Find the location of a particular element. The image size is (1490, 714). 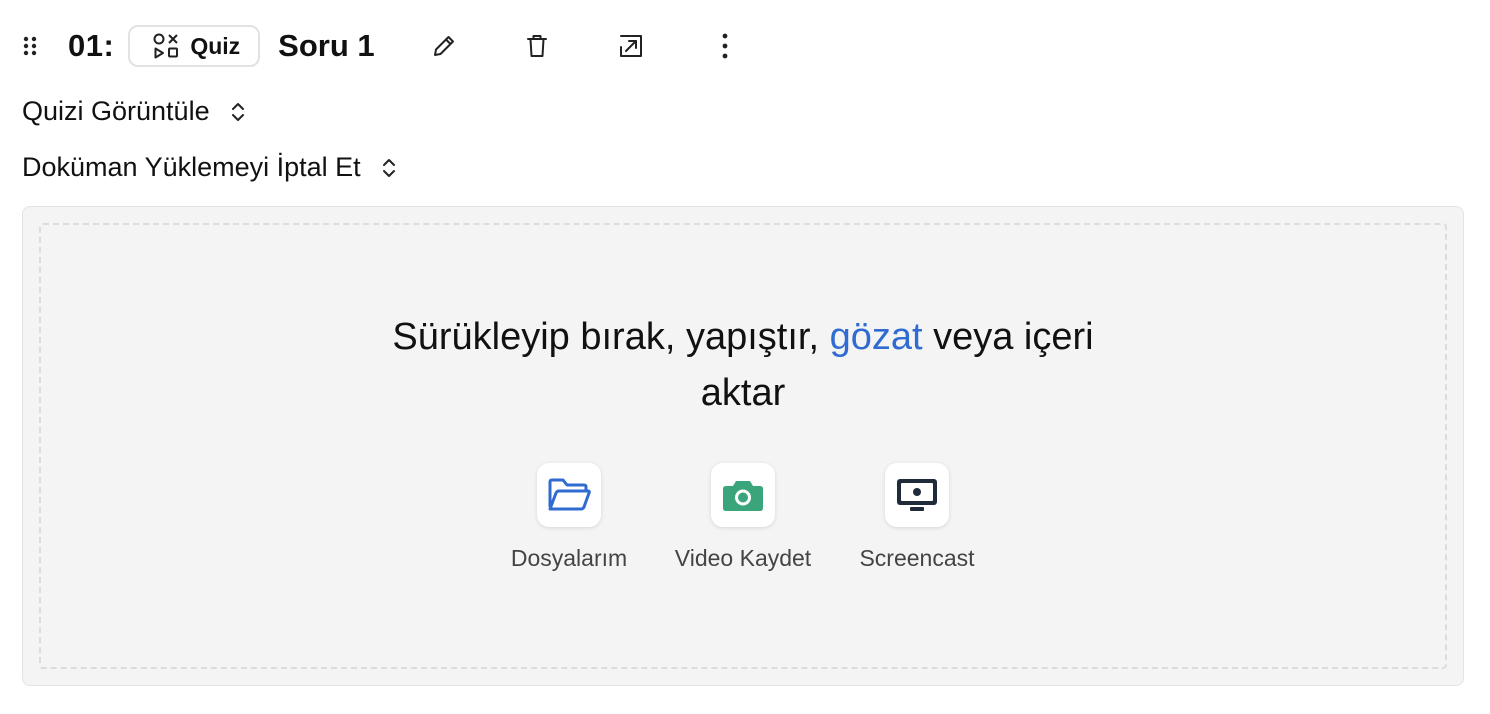

open-button is located at coordinates (631, 46).